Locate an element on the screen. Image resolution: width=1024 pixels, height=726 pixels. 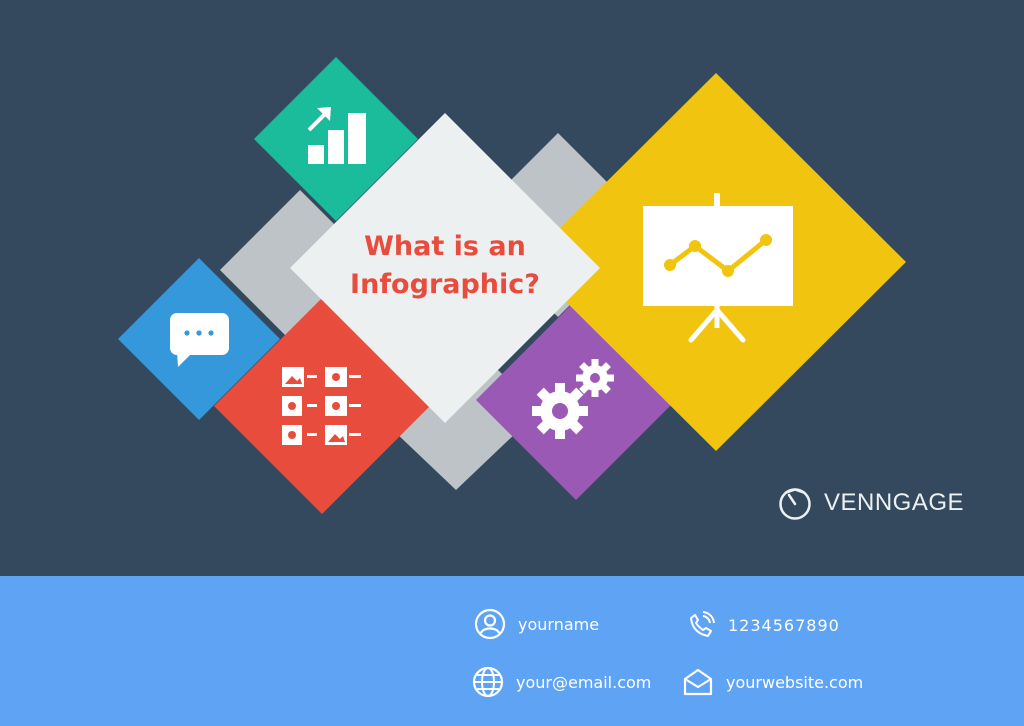
page-title: What is an Infographic? is located at coordinates (445, 266).